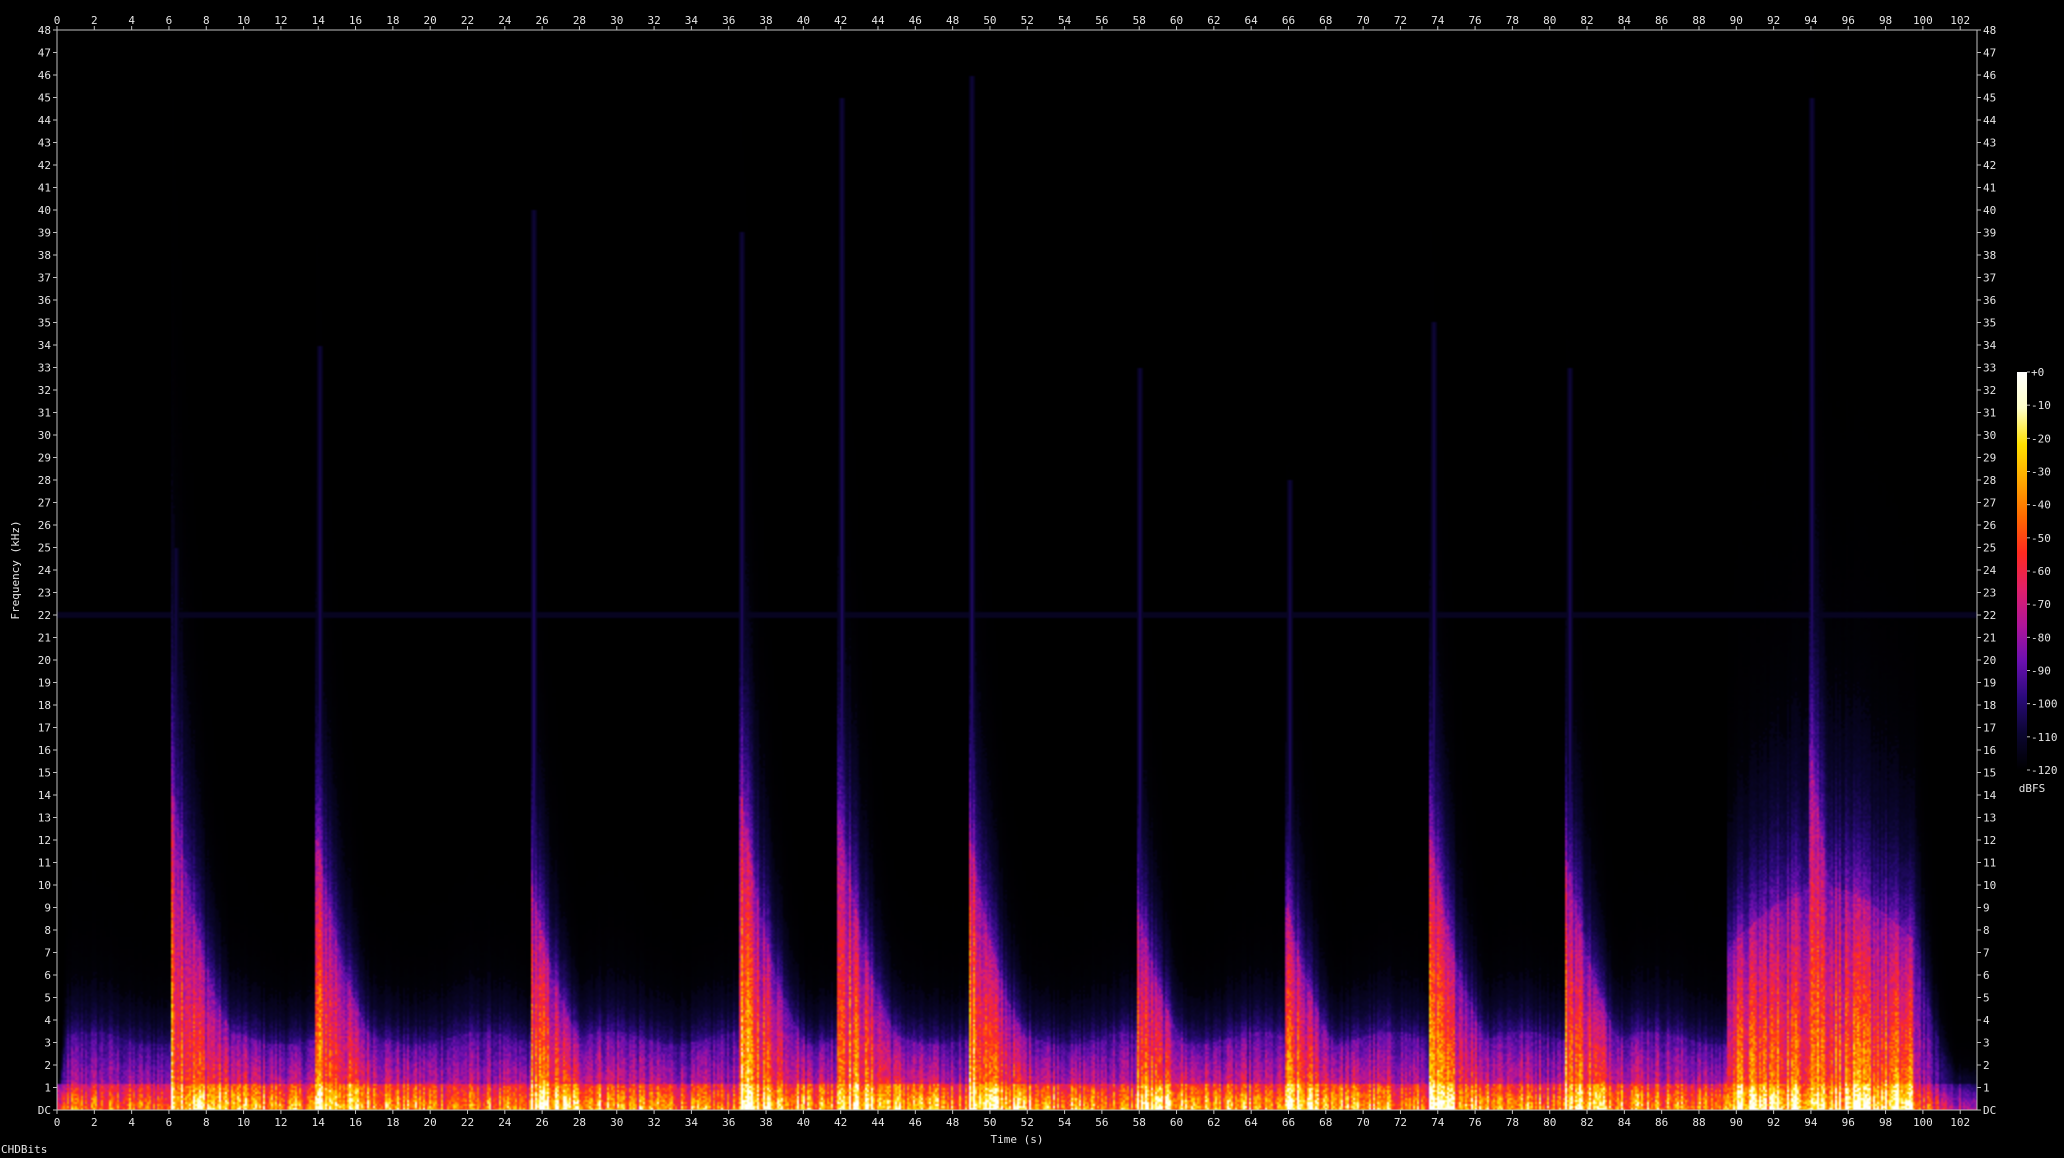 Image resolution: width=2064 pixels, height=1158 pixels. Describe the element at coordinates (1027, 1122) in the screenshot. I see `x-tick-label-bottom: 52` at that location.